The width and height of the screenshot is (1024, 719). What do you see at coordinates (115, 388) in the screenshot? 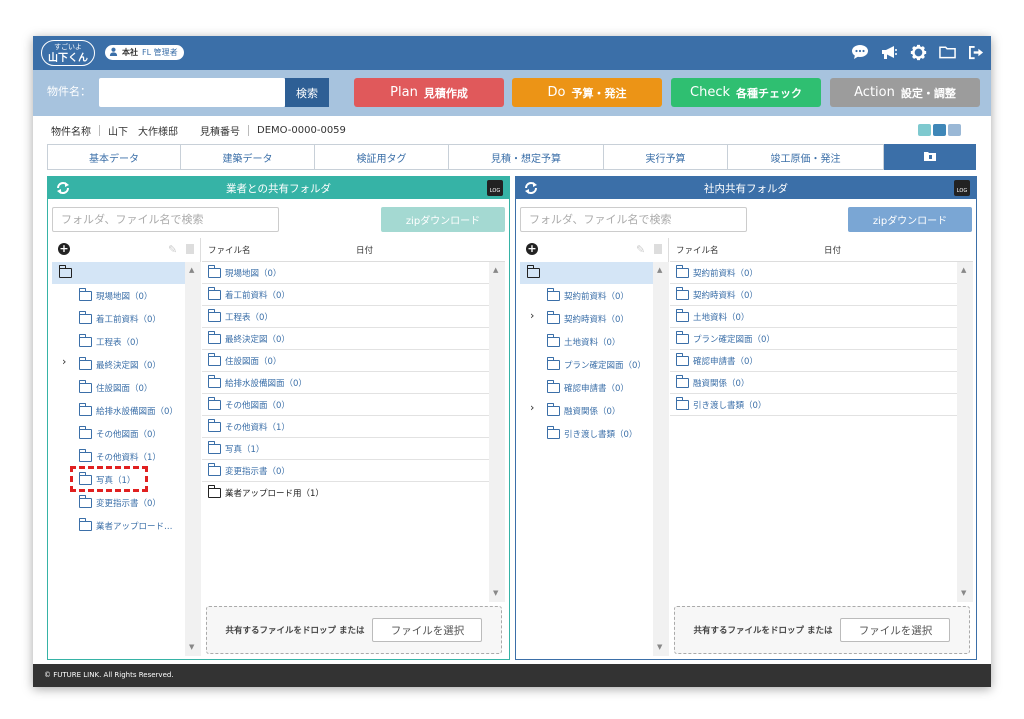
I see `tree-node: 住設図面（0）` at bounding box center [115, 388].